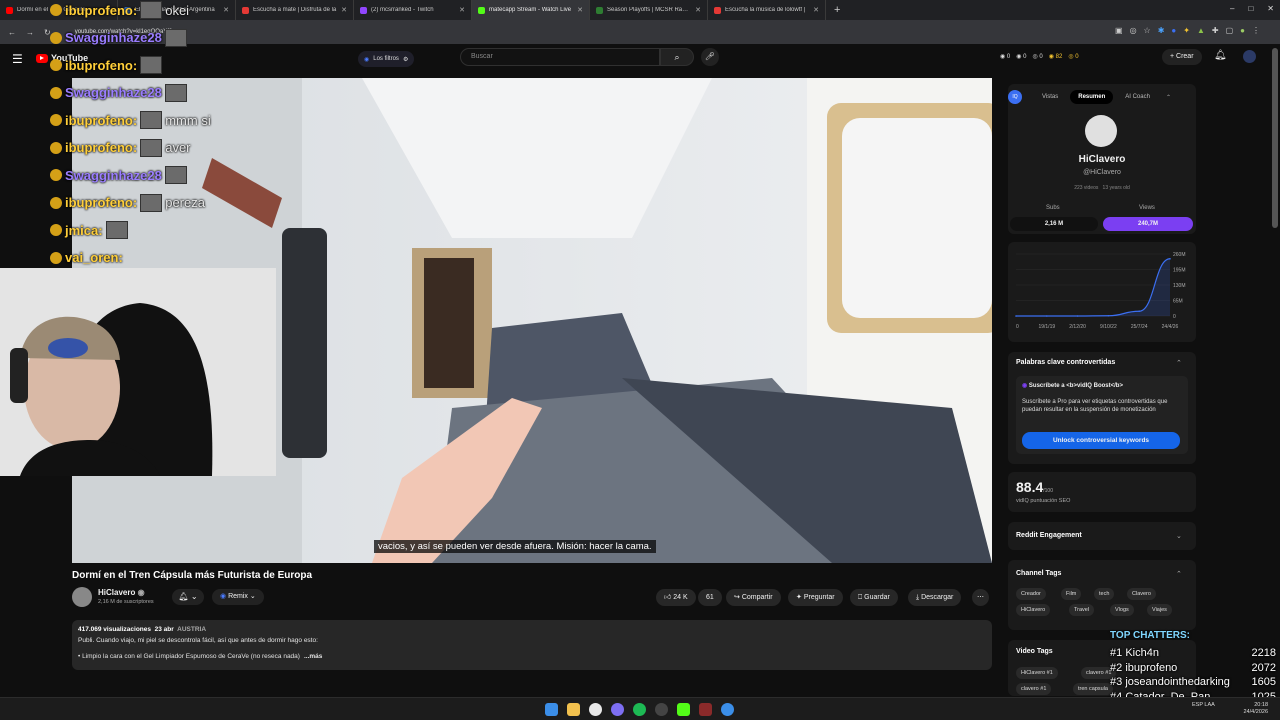 The width and height of the screenshot is (1280, 720). Describe the element at coordinates (710, 57) in the screenshot. I see `voice-search-button: 🎤︎` at that location.